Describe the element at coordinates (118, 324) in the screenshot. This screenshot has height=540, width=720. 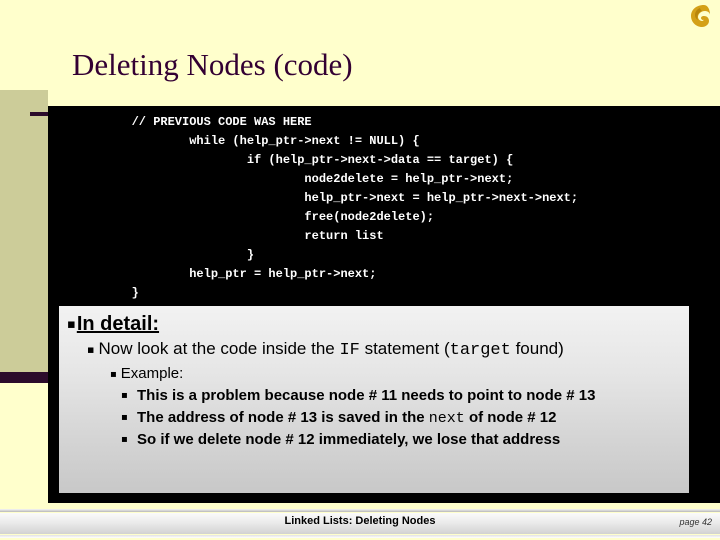
I see `bullet-level1-label: In detail:` at that location.